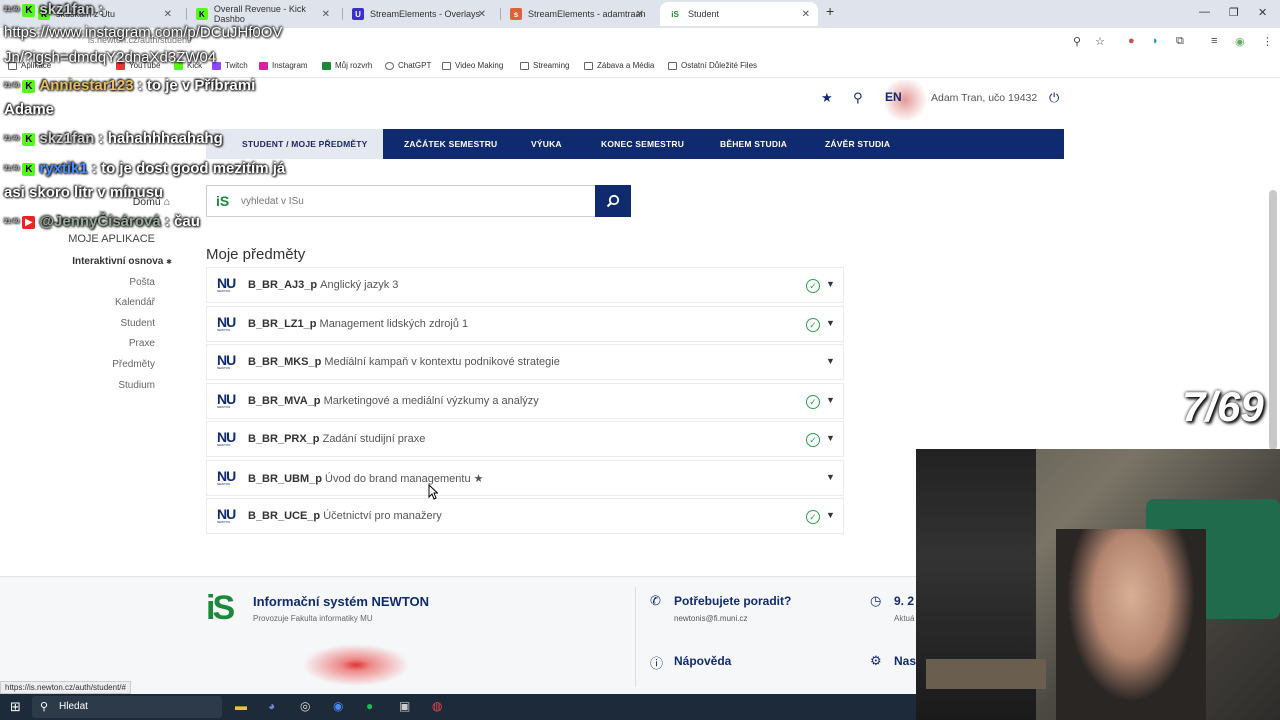 This screenshot has height=720, width=1280. Describe the element at coordinates (1240, 41) in the screenshot. I see `profile-avatar-icon: ◉` at that location.